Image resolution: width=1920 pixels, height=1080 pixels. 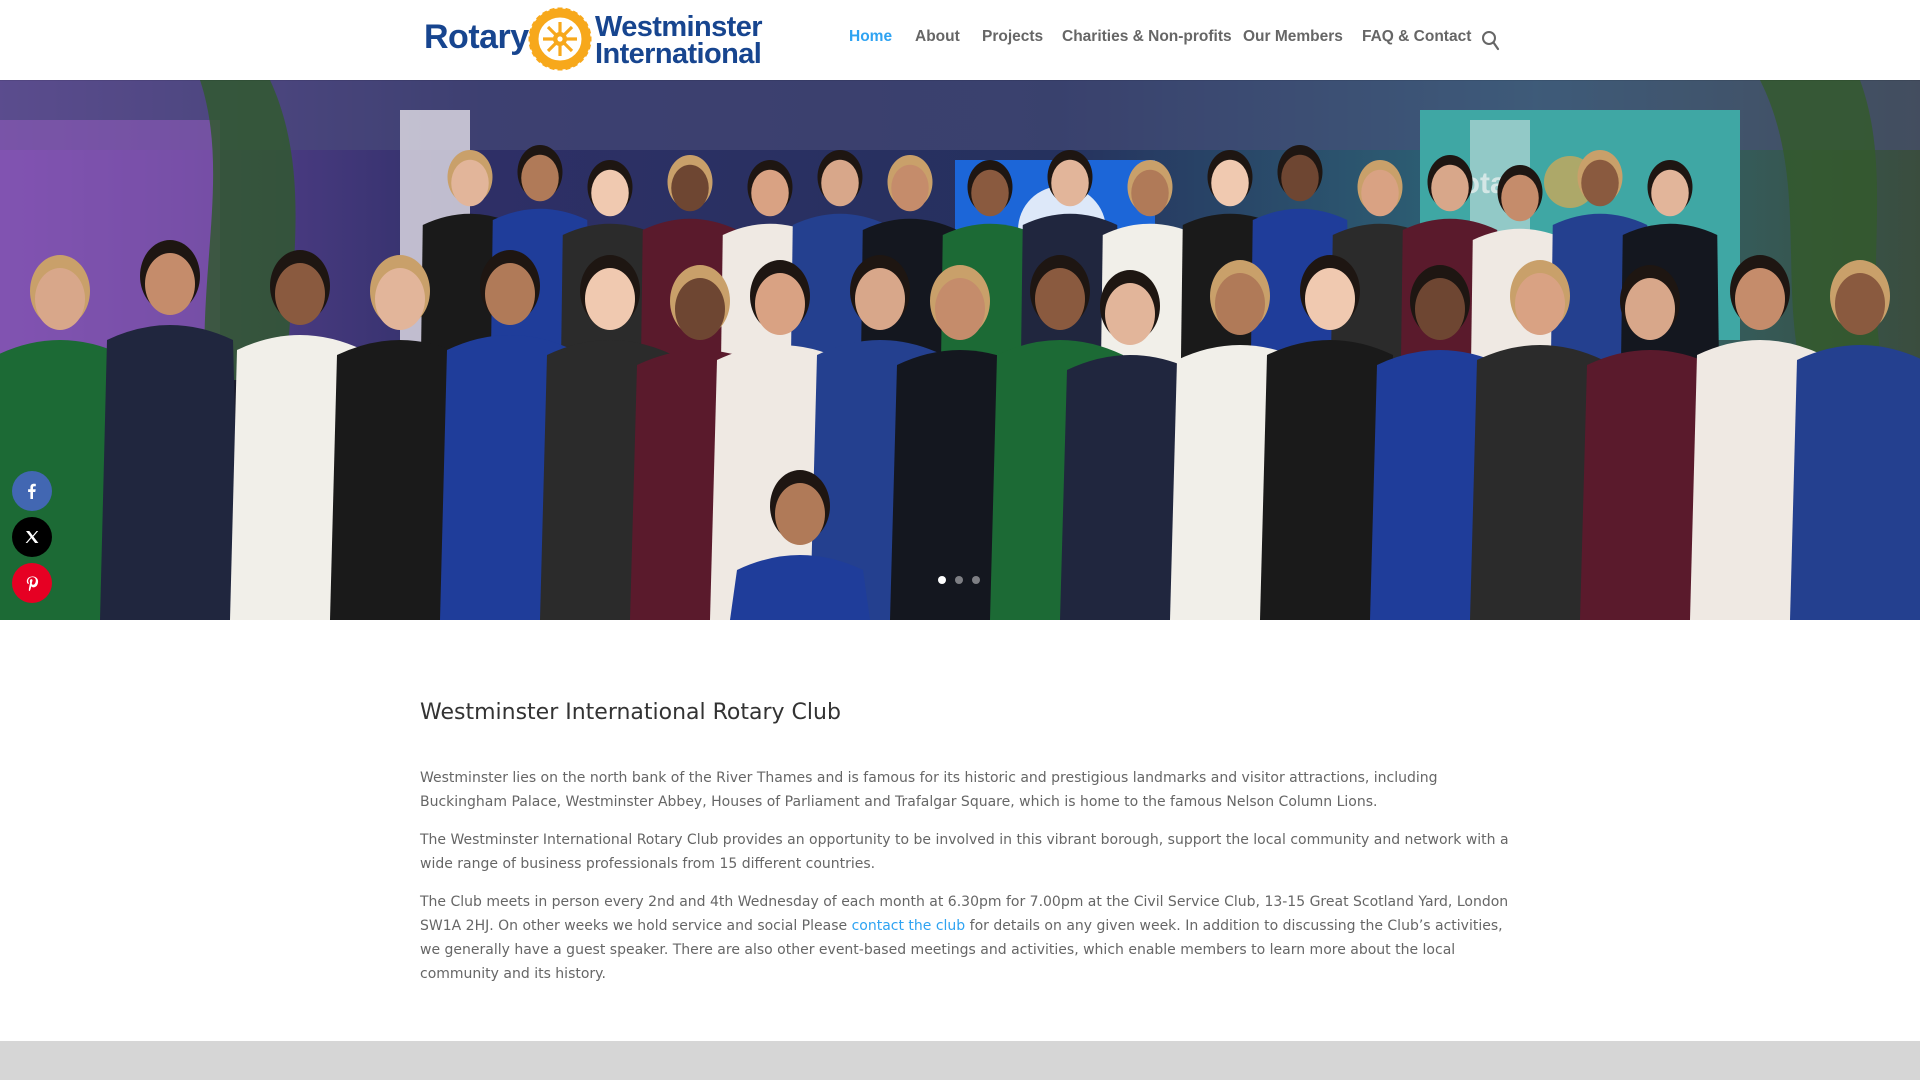 What do you see at coordinates (560, 39) in the screenshot?
I see `rotary-wheel-icon` at bounding box center [560, 39].